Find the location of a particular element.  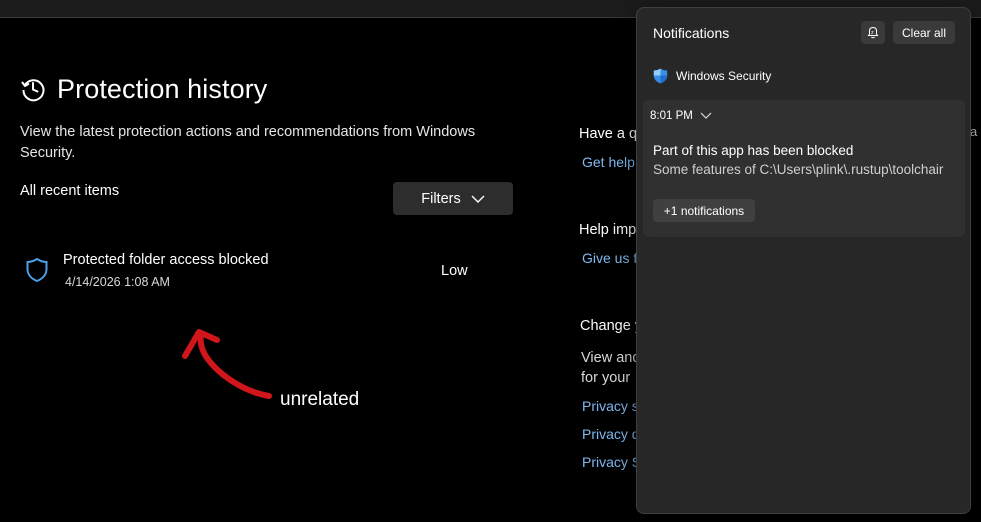

history-icon is located at coordinates (33, 90).